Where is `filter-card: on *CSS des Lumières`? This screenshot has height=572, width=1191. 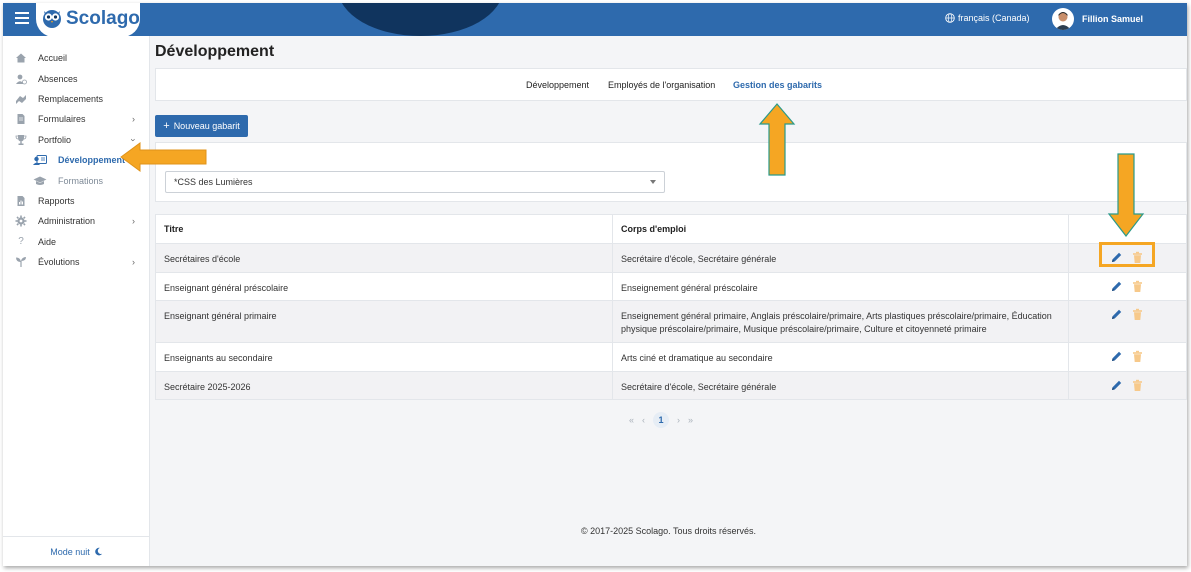 filter-card: on *CSS des Lumières is located at coordinates (671, 172).